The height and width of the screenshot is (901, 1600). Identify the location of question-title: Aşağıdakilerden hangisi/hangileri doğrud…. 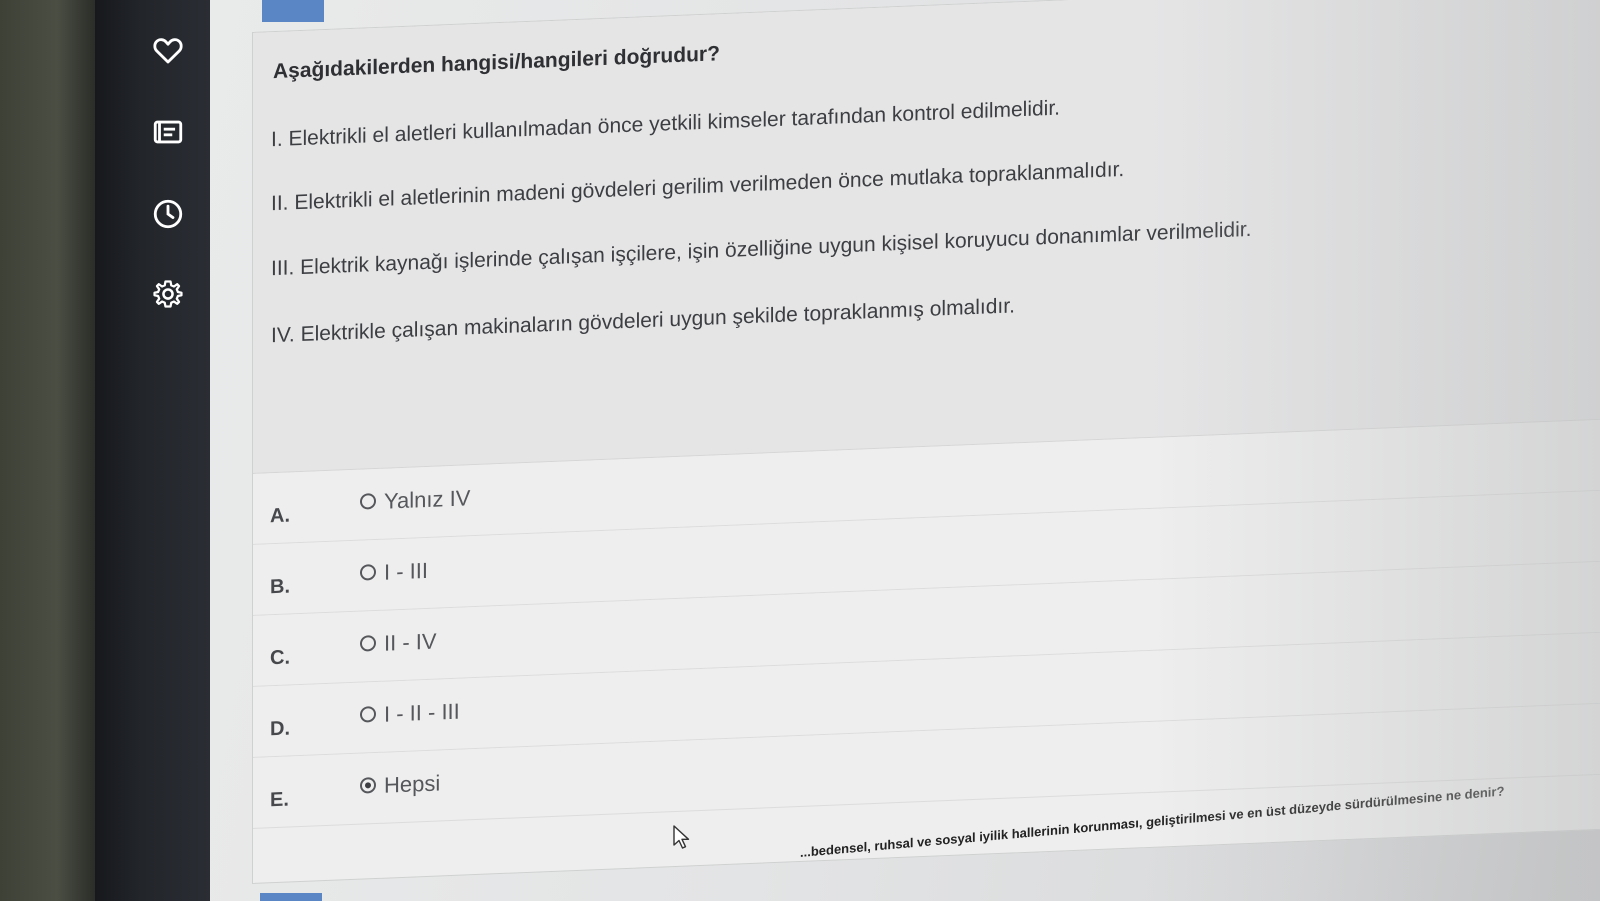
(496, 63).